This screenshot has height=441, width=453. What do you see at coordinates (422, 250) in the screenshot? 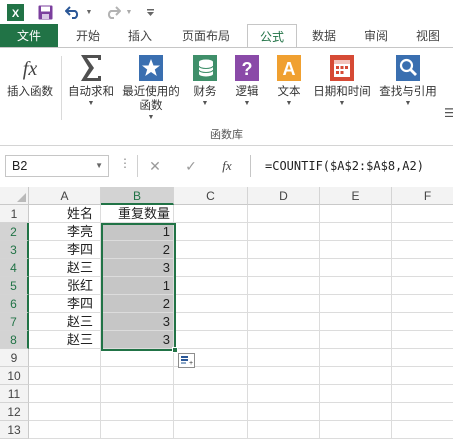
I see `cell-f3` at bounding box center [422, 250].